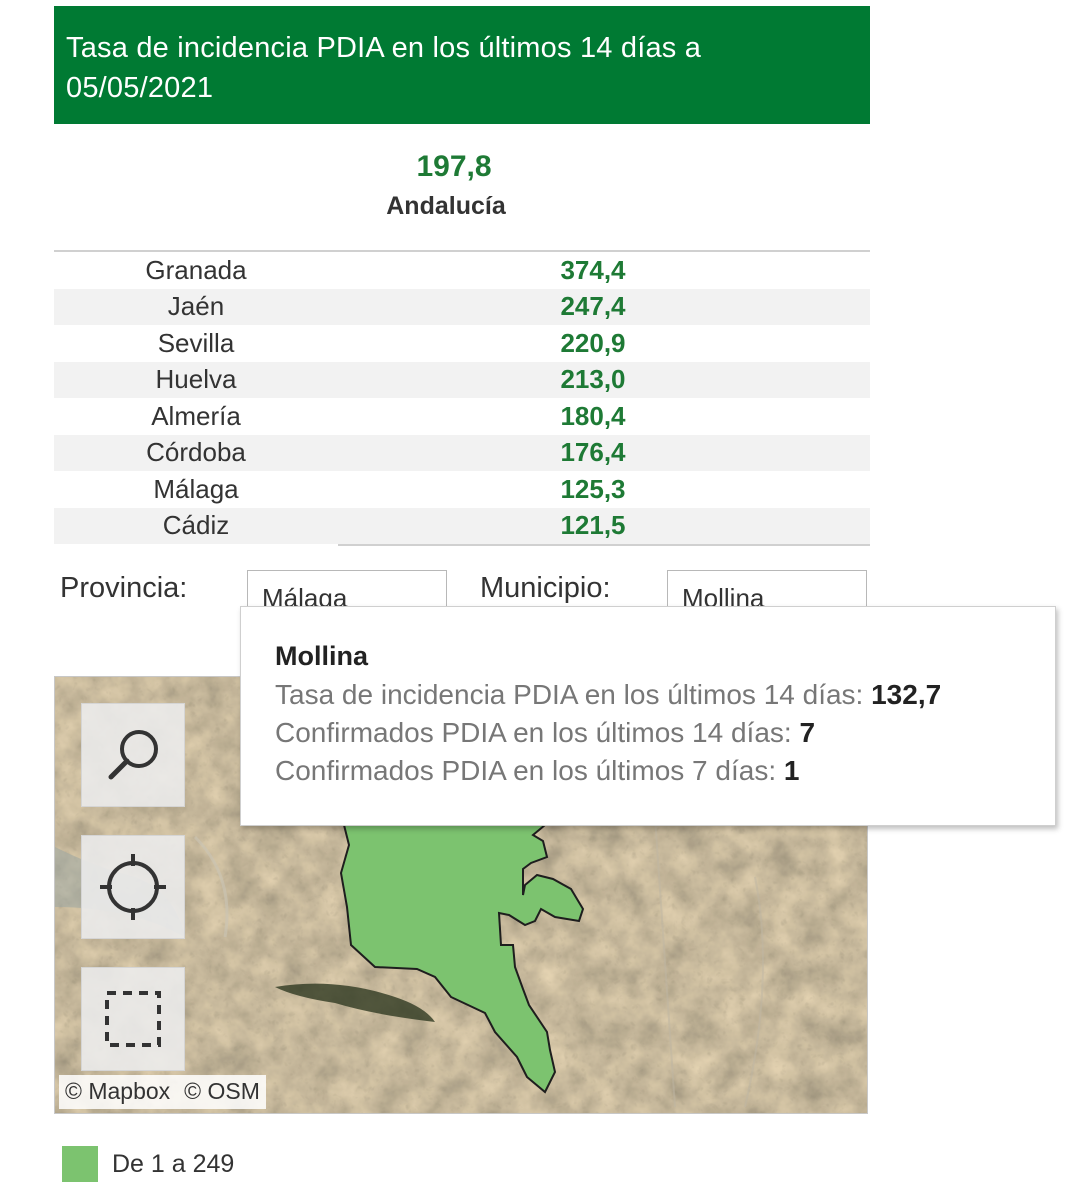 This screenshot has height=1198, width=1080. Describe the element at coordinates (222, 1093) in the screenshot. I see `attribution-osm: © OSM` at that location.